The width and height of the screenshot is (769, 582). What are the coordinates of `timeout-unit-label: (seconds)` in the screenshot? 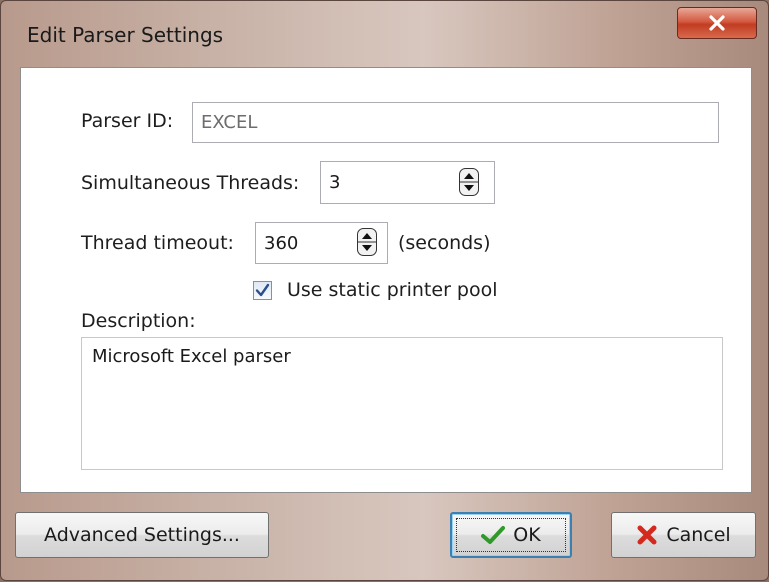 It's located at (444, 243).